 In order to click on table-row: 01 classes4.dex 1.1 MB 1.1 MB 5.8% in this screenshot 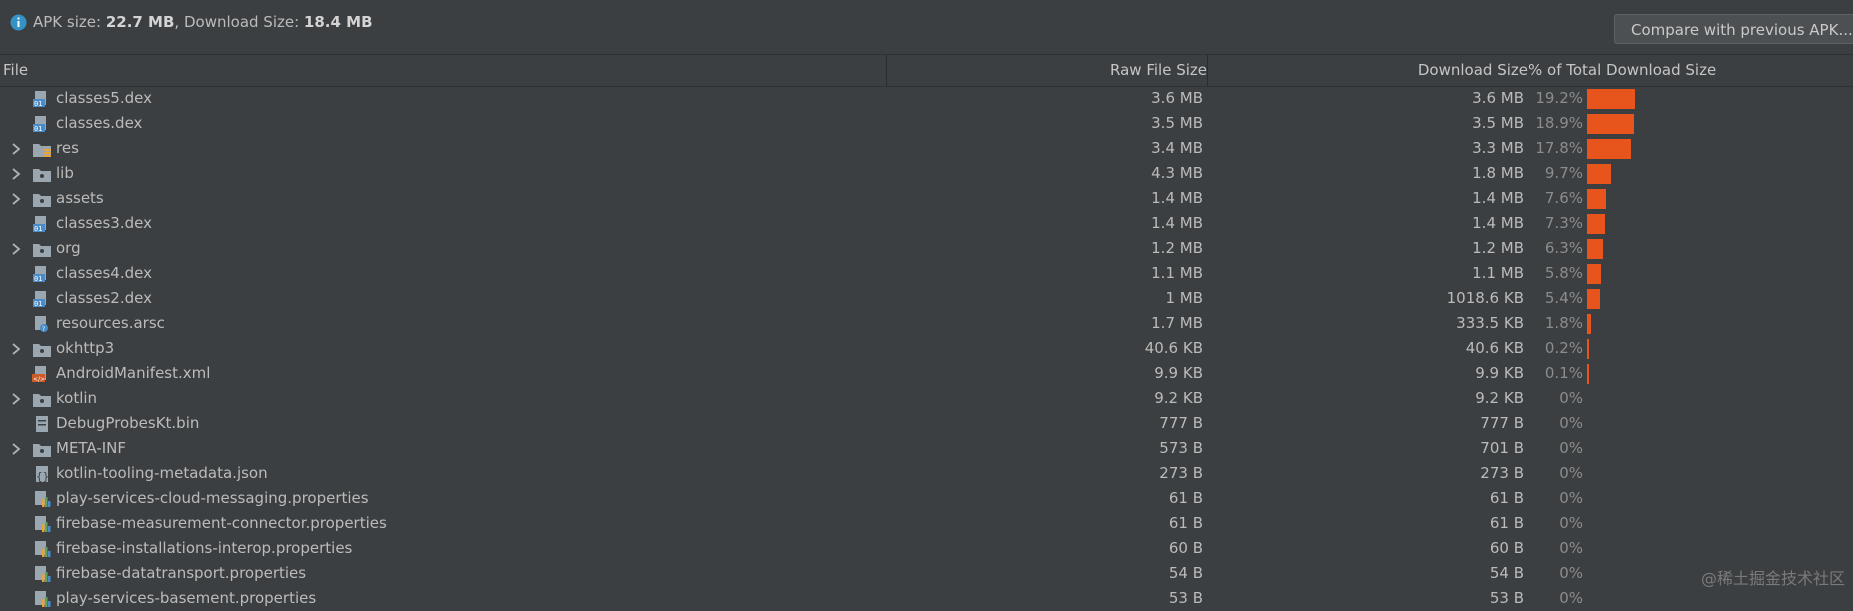, I will do `click(926, 273)`.